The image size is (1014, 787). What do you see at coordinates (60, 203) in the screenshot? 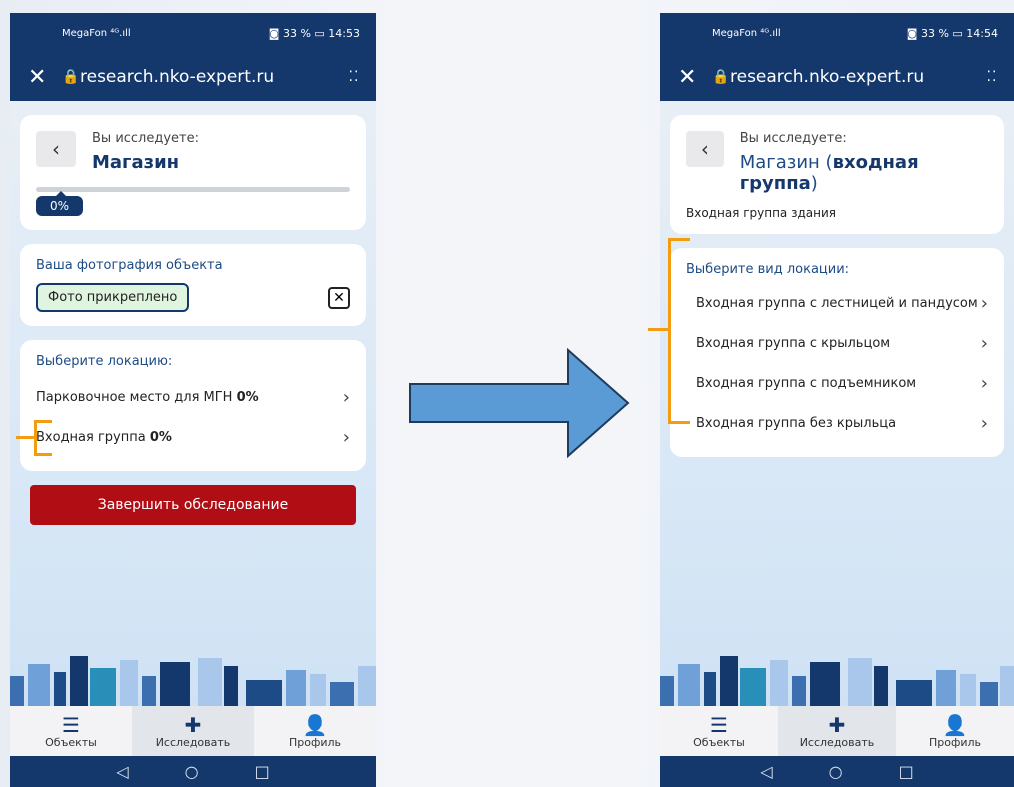
I see `progress-badge: 0%` at bounding box center [60, 203].